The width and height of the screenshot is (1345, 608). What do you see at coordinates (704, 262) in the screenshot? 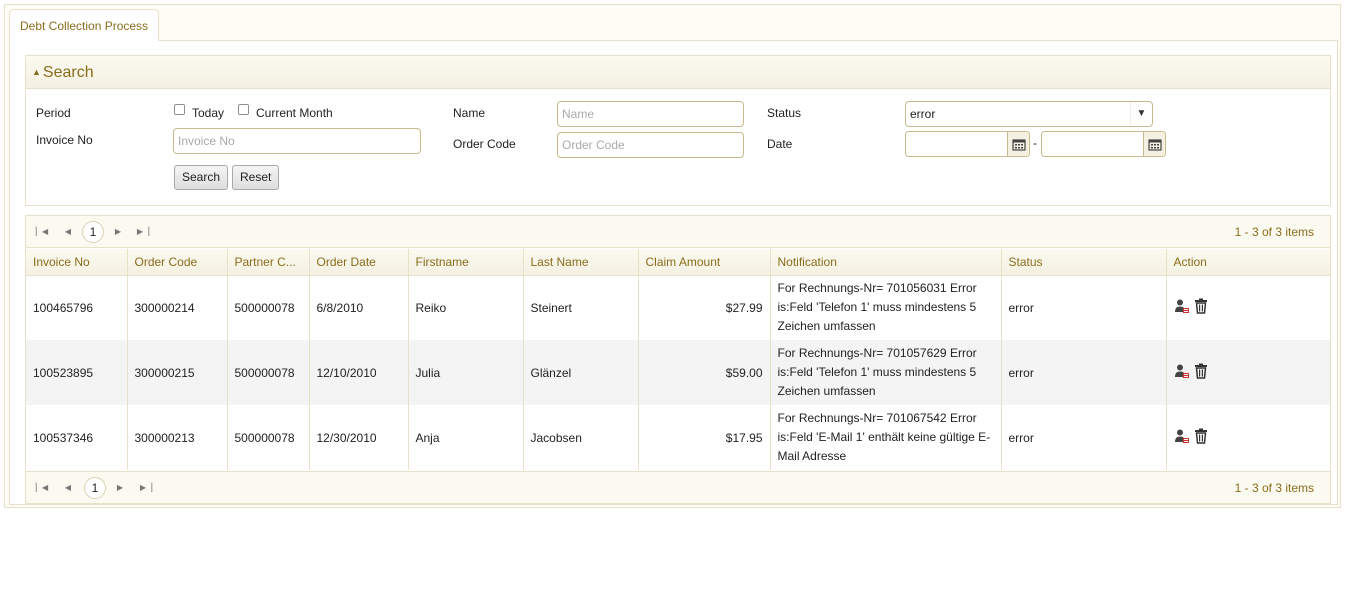
I see `column-header-claim-amount: Claim Amount` at bounding box center [704, 262].